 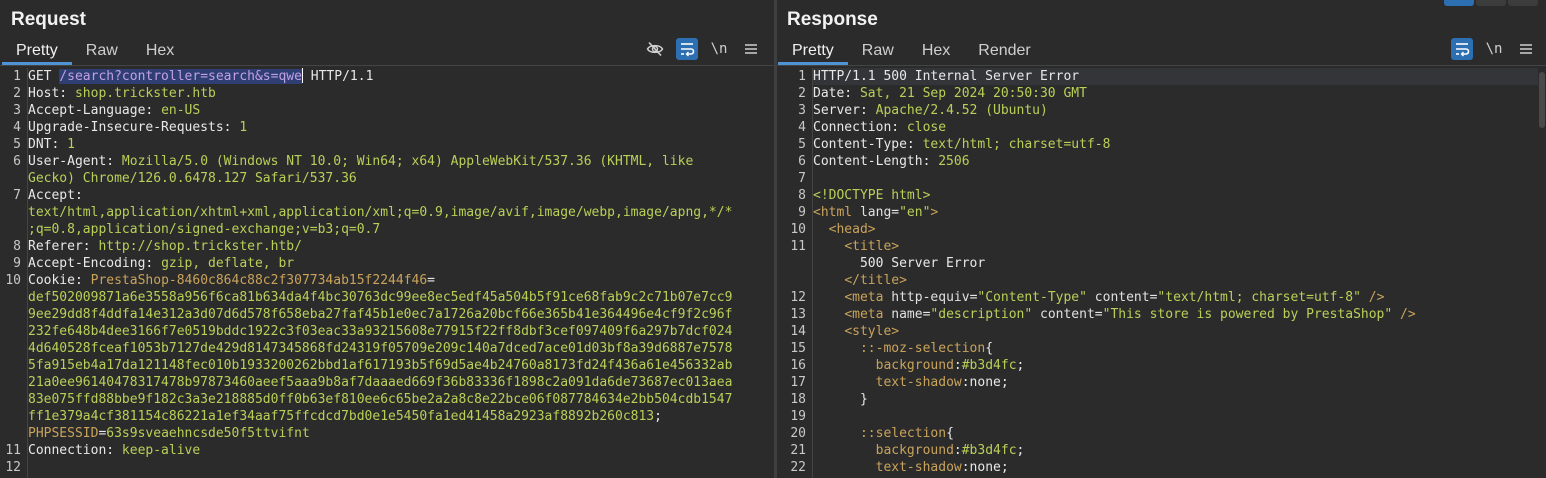 What do you see at coordinates (936, 52) in the screenshot?
I see `response-tab-hex: Hex` at bounding box center [936, 52].